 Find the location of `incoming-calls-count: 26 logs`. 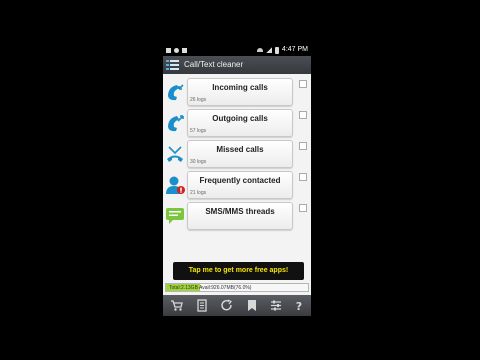

incoming-calls-count: 26 logs is located at coordinates (198, 100).